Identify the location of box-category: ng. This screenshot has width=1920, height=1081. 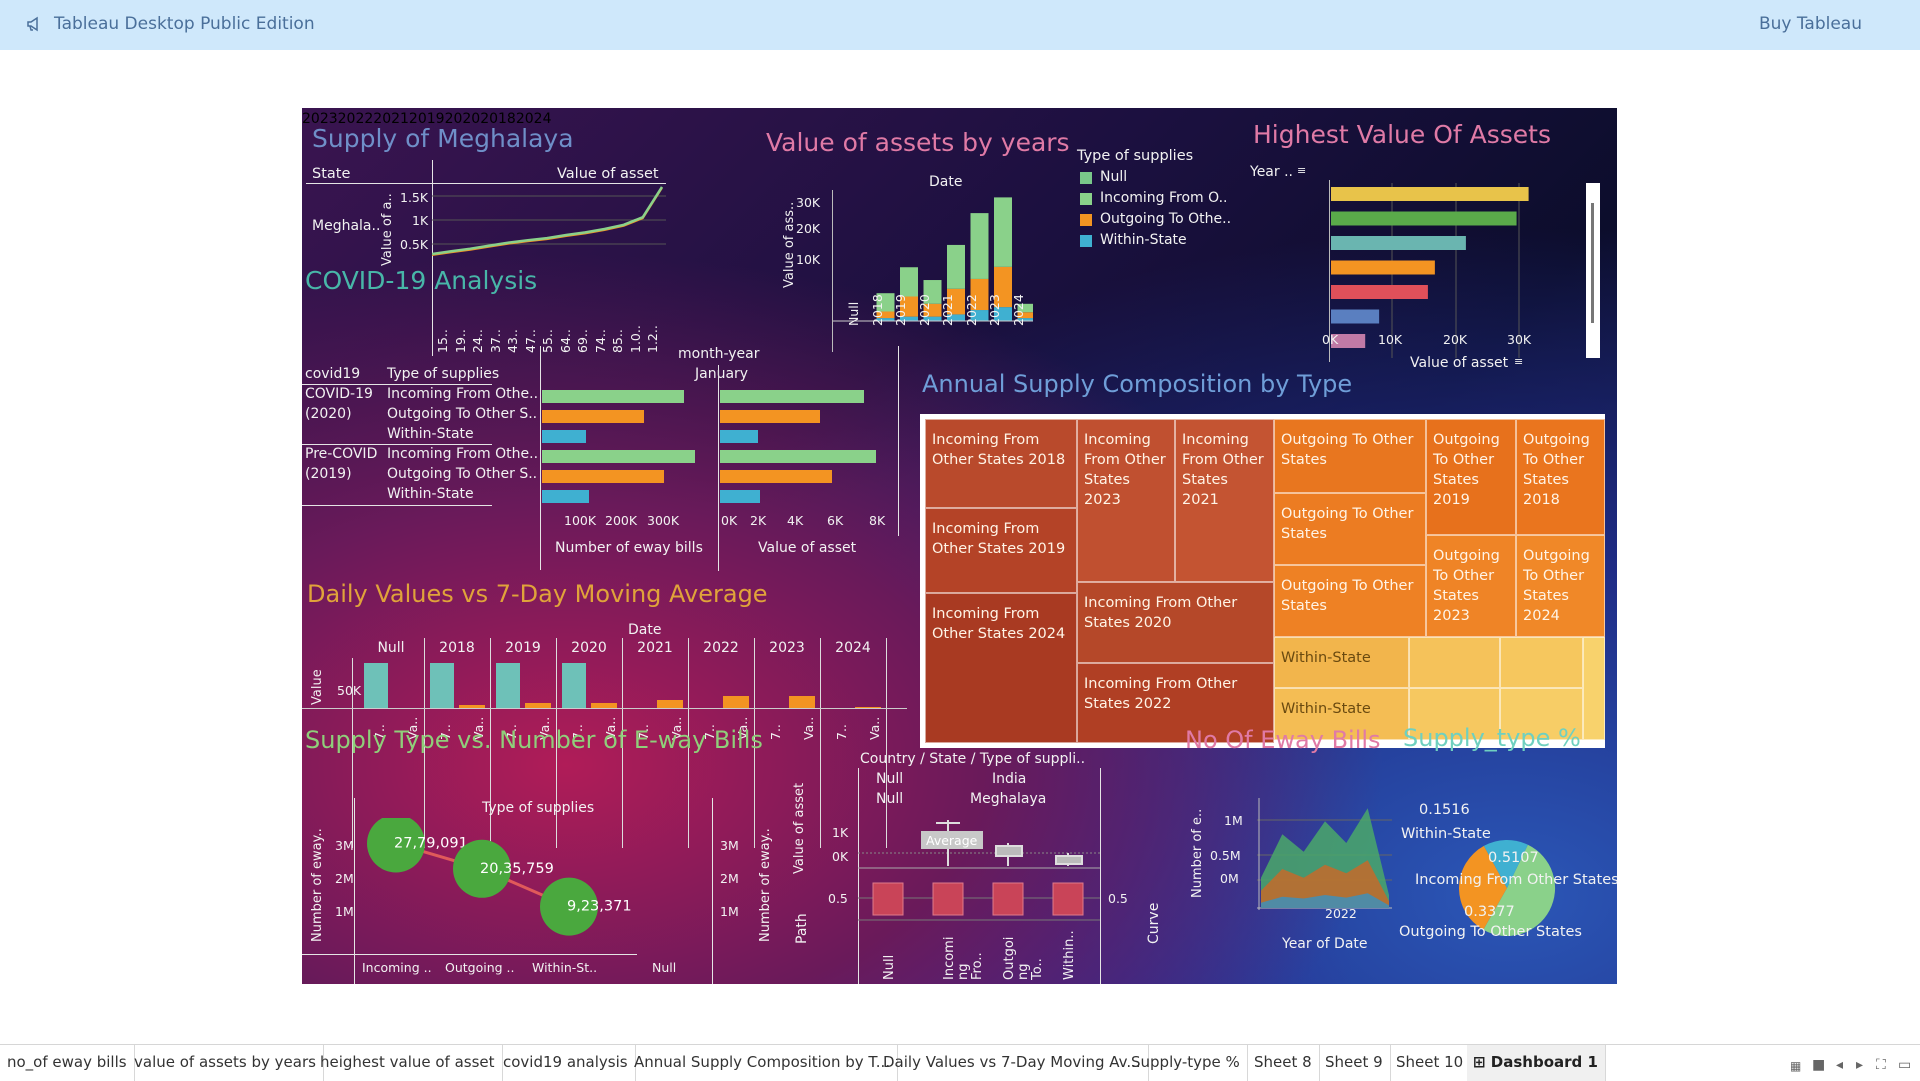
(963, 972).